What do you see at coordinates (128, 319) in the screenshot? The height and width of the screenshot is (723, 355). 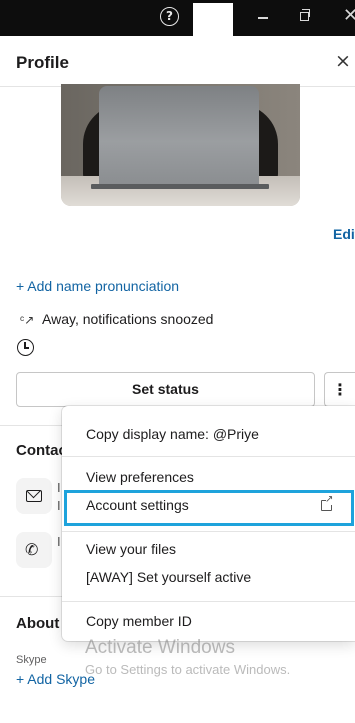 I see `status-text: Away, notifications snoozed` at bounding box center [128, 319].